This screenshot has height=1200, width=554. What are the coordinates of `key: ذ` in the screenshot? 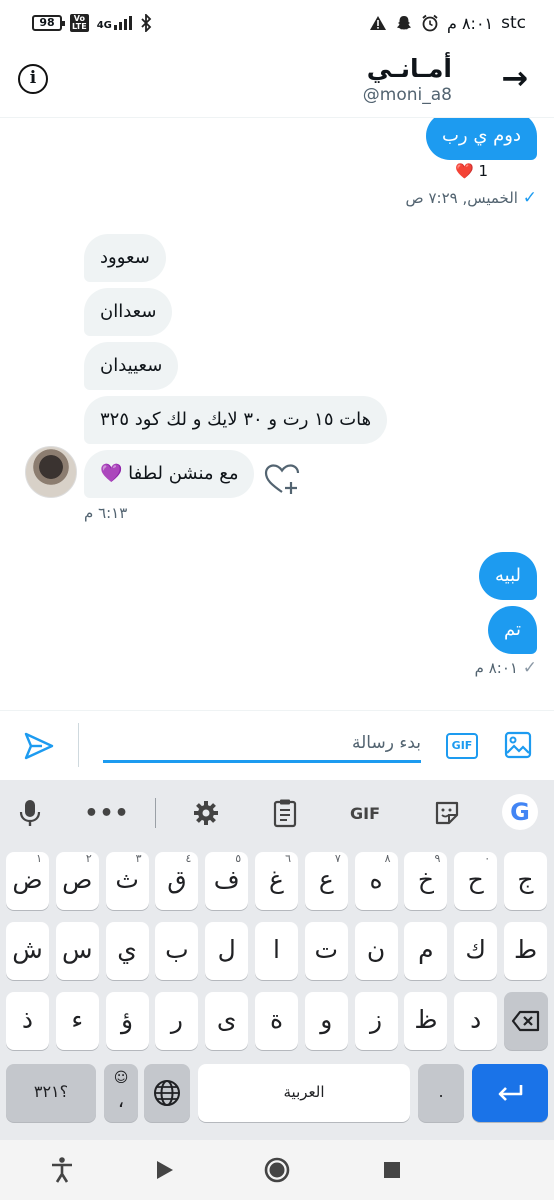 It's located at (27, 1021).